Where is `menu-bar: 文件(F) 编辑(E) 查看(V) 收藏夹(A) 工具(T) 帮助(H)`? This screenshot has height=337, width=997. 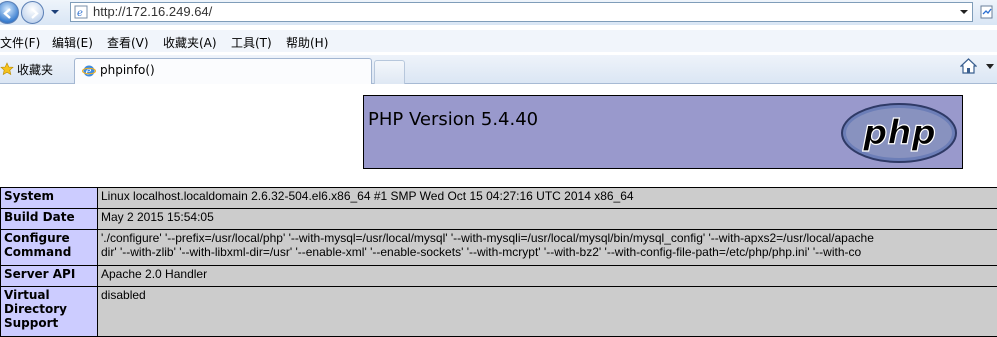
menu-bar: 文件(F) 编辑(E) 查看(V) 收藏夹(A) 工具(T) 帮助(H) is located at coordinates (498, 41).